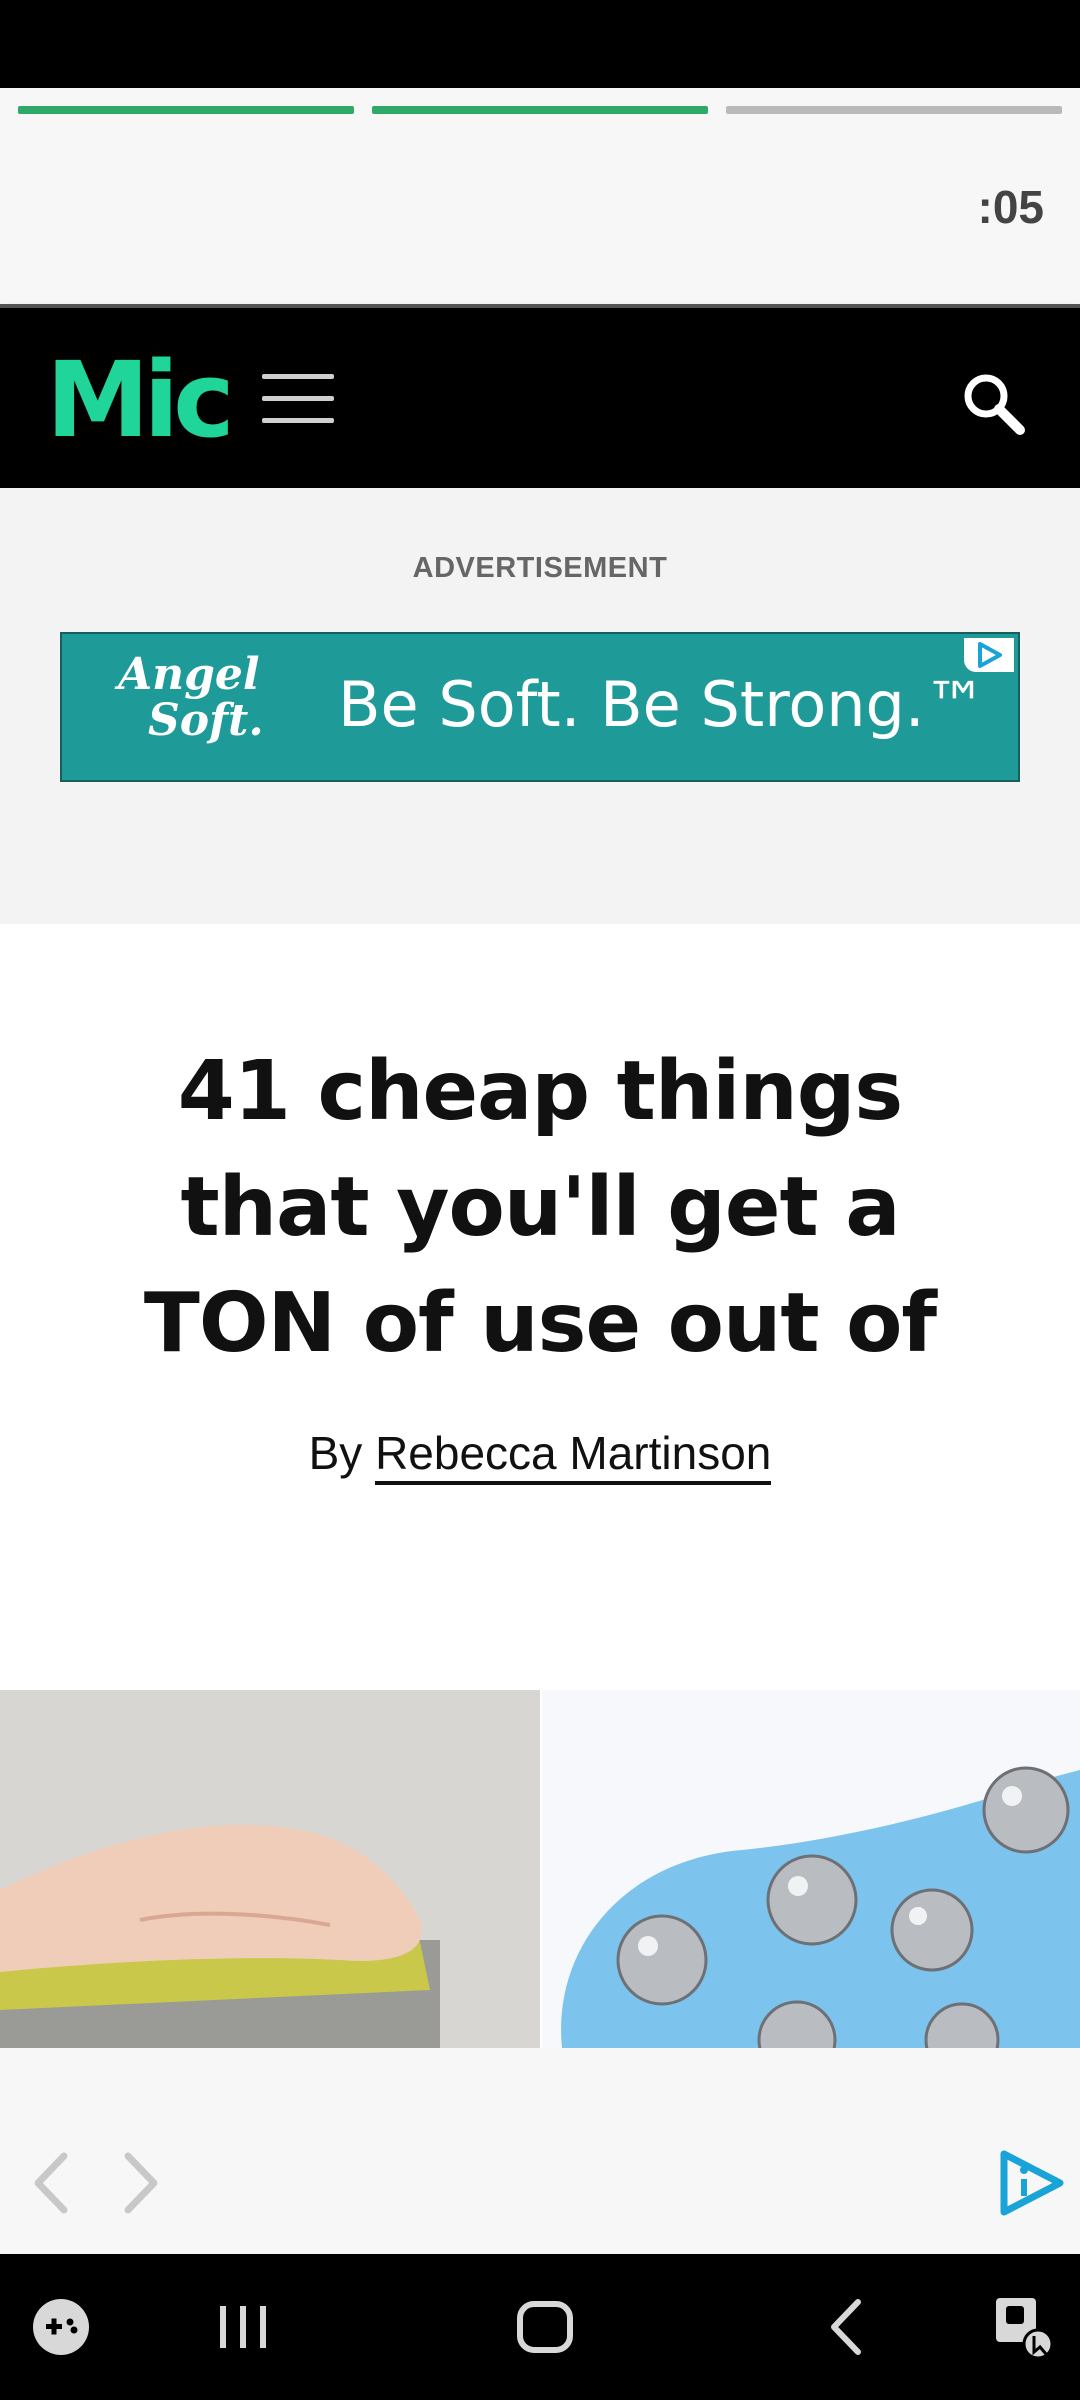 The height and width of the screenshot is (2400, 1080). Describe the element at coordinates (540, 44) in the screenshot. I see `status-bar` at that location.